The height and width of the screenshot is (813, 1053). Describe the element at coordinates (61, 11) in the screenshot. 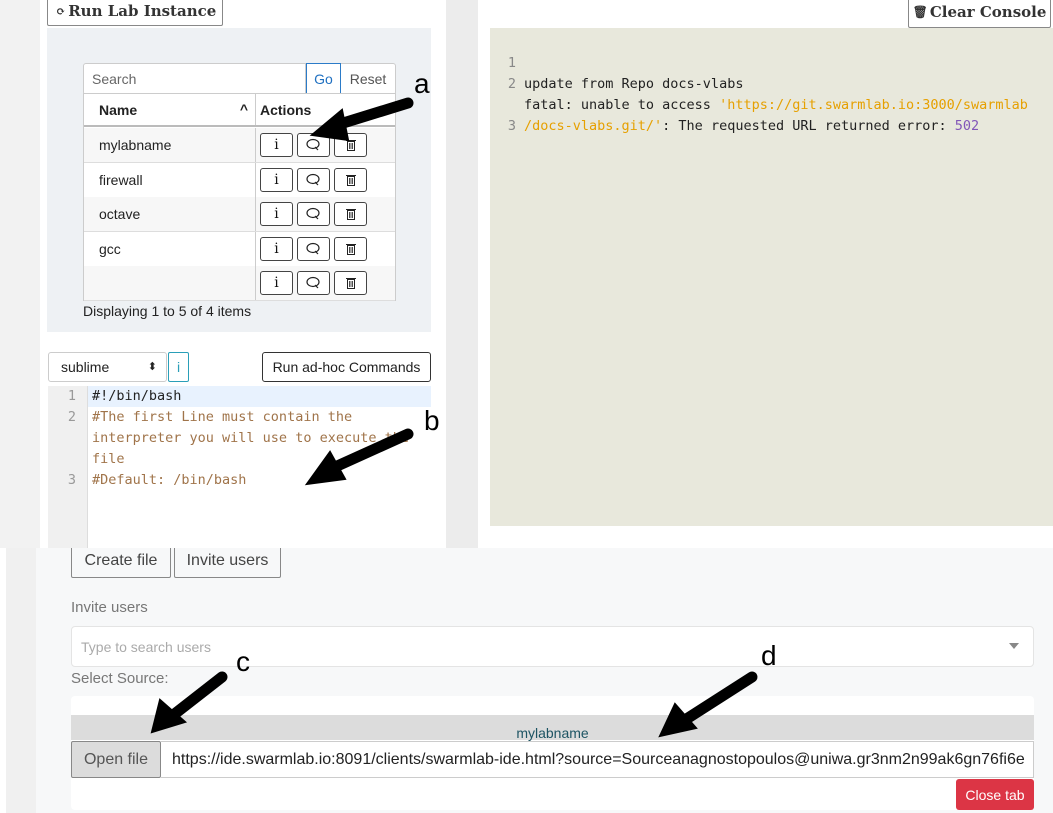

I see `refresh-icon: ⟳` at that location.